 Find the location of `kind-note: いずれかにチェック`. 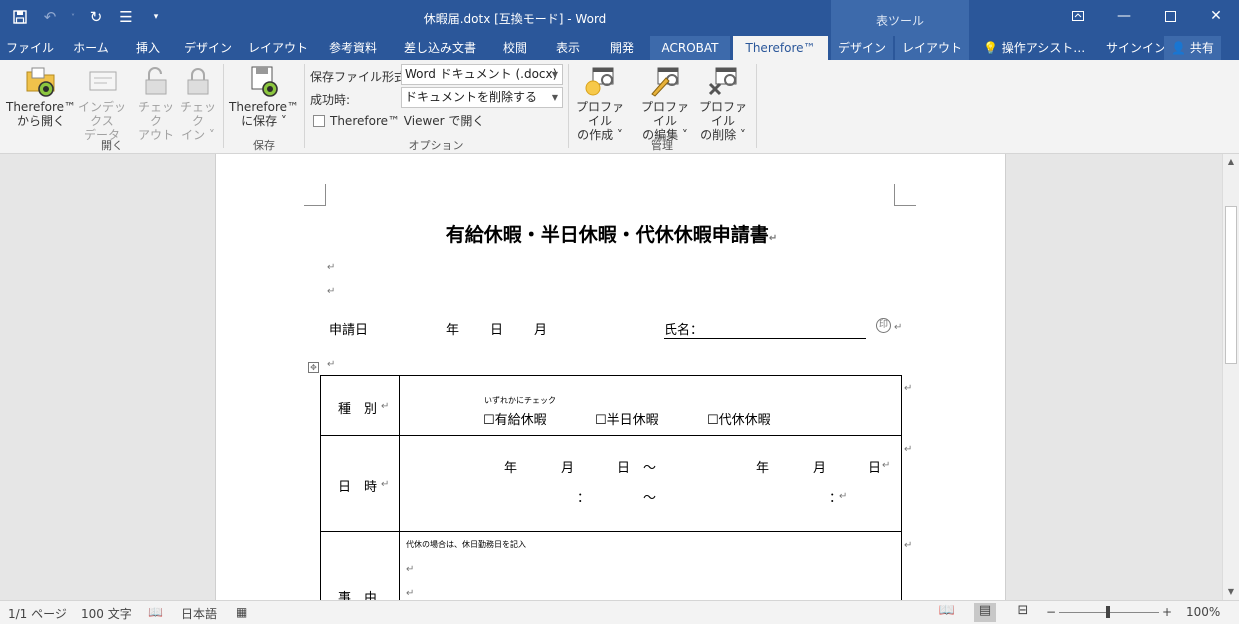

kind-note: いずれかにチェック is located at coordinates (520, 400).